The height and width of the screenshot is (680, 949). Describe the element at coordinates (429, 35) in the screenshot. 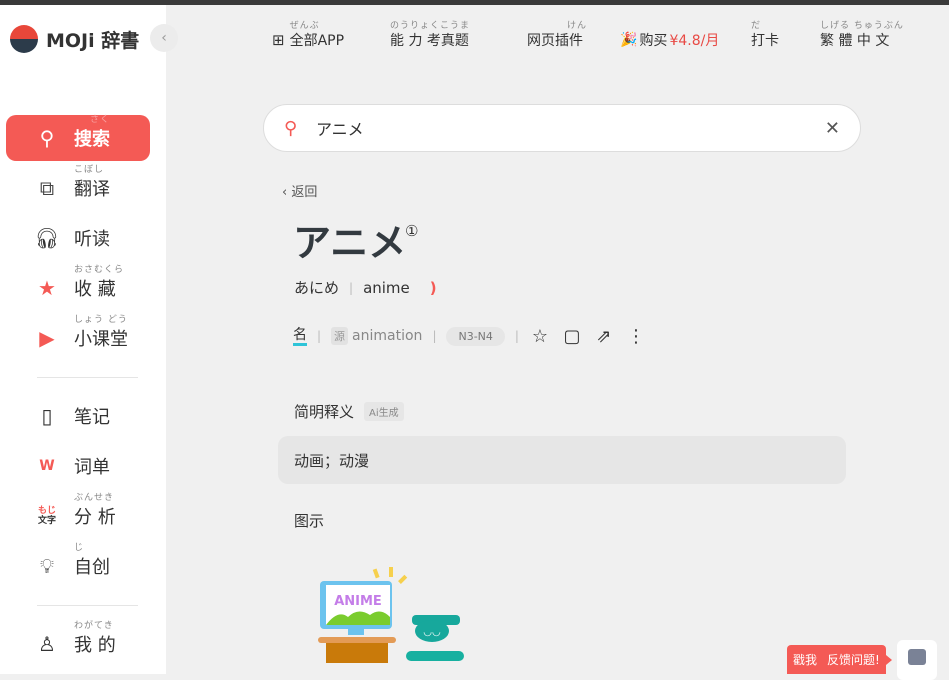

I see `header-exam: のうりょくこうま能 力 考真题` at that location.